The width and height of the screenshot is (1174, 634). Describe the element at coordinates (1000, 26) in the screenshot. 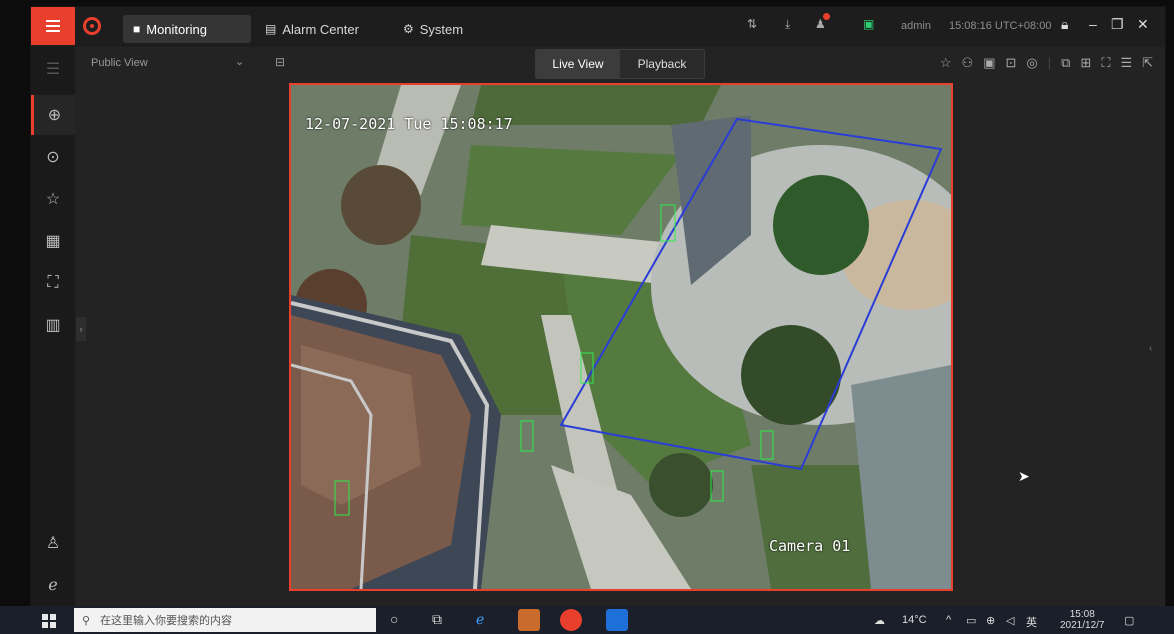

I see `system-time: 15:08:16 UTC+08:00` at that location.